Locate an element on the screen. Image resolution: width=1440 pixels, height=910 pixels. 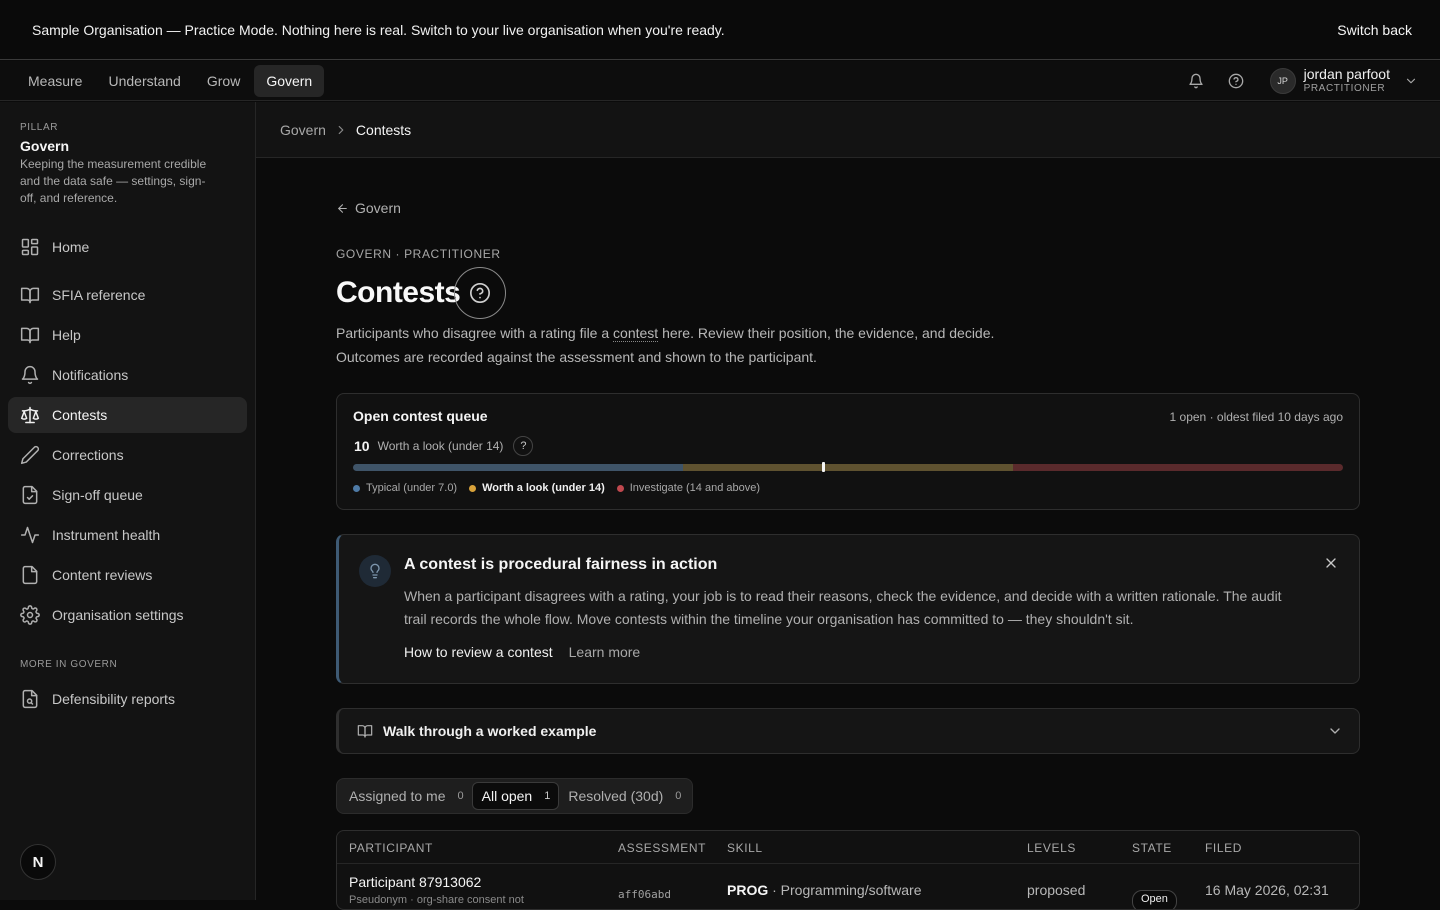
sidebar-item-corrections: Corrections is located at coordinates (127, 455).